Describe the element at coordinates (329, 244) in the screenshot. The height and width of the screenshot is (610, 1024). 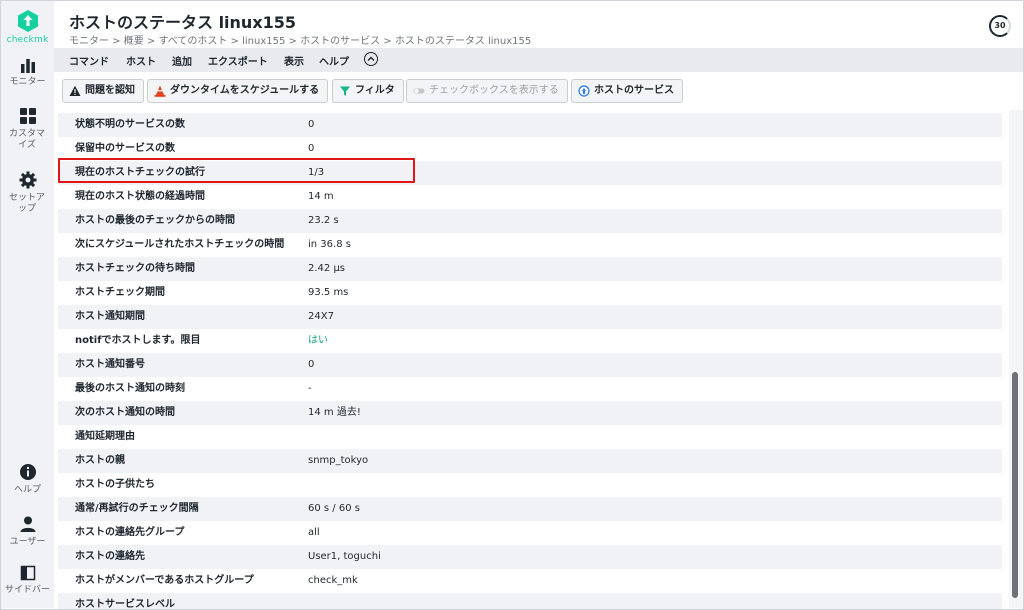
I see `row-value: in 36.8 s` at that location.